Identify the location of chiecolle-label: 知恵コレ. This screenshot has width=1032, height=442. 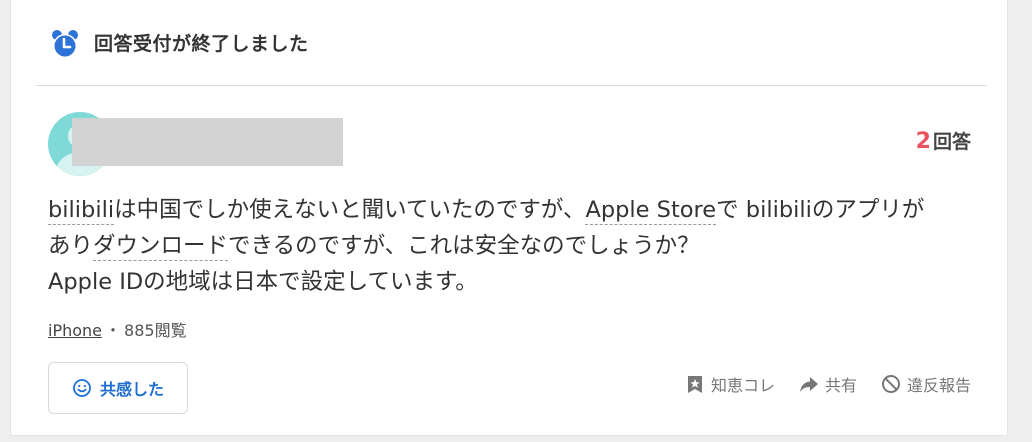
(742, 385).